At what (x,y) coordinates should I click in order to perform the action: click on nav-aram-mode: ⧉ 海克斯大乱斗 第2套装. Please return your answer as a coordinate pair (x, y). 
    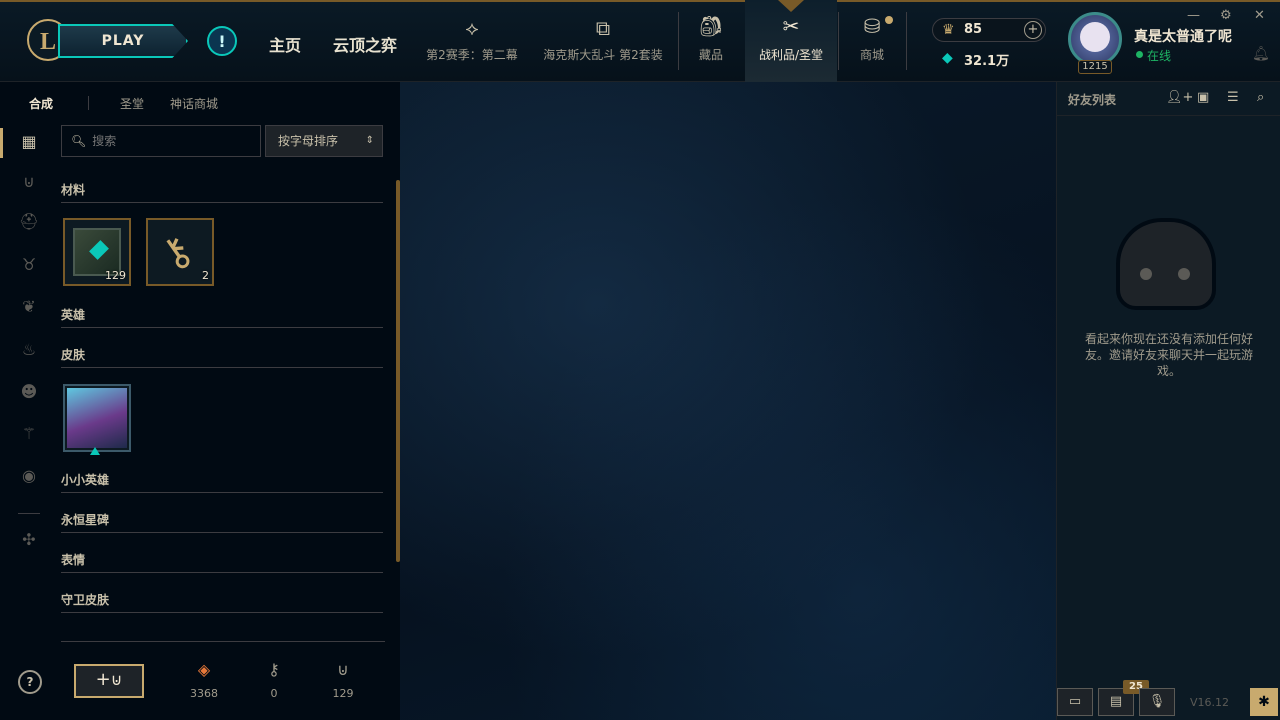
    Looking at the image, I should click on (603, 39).